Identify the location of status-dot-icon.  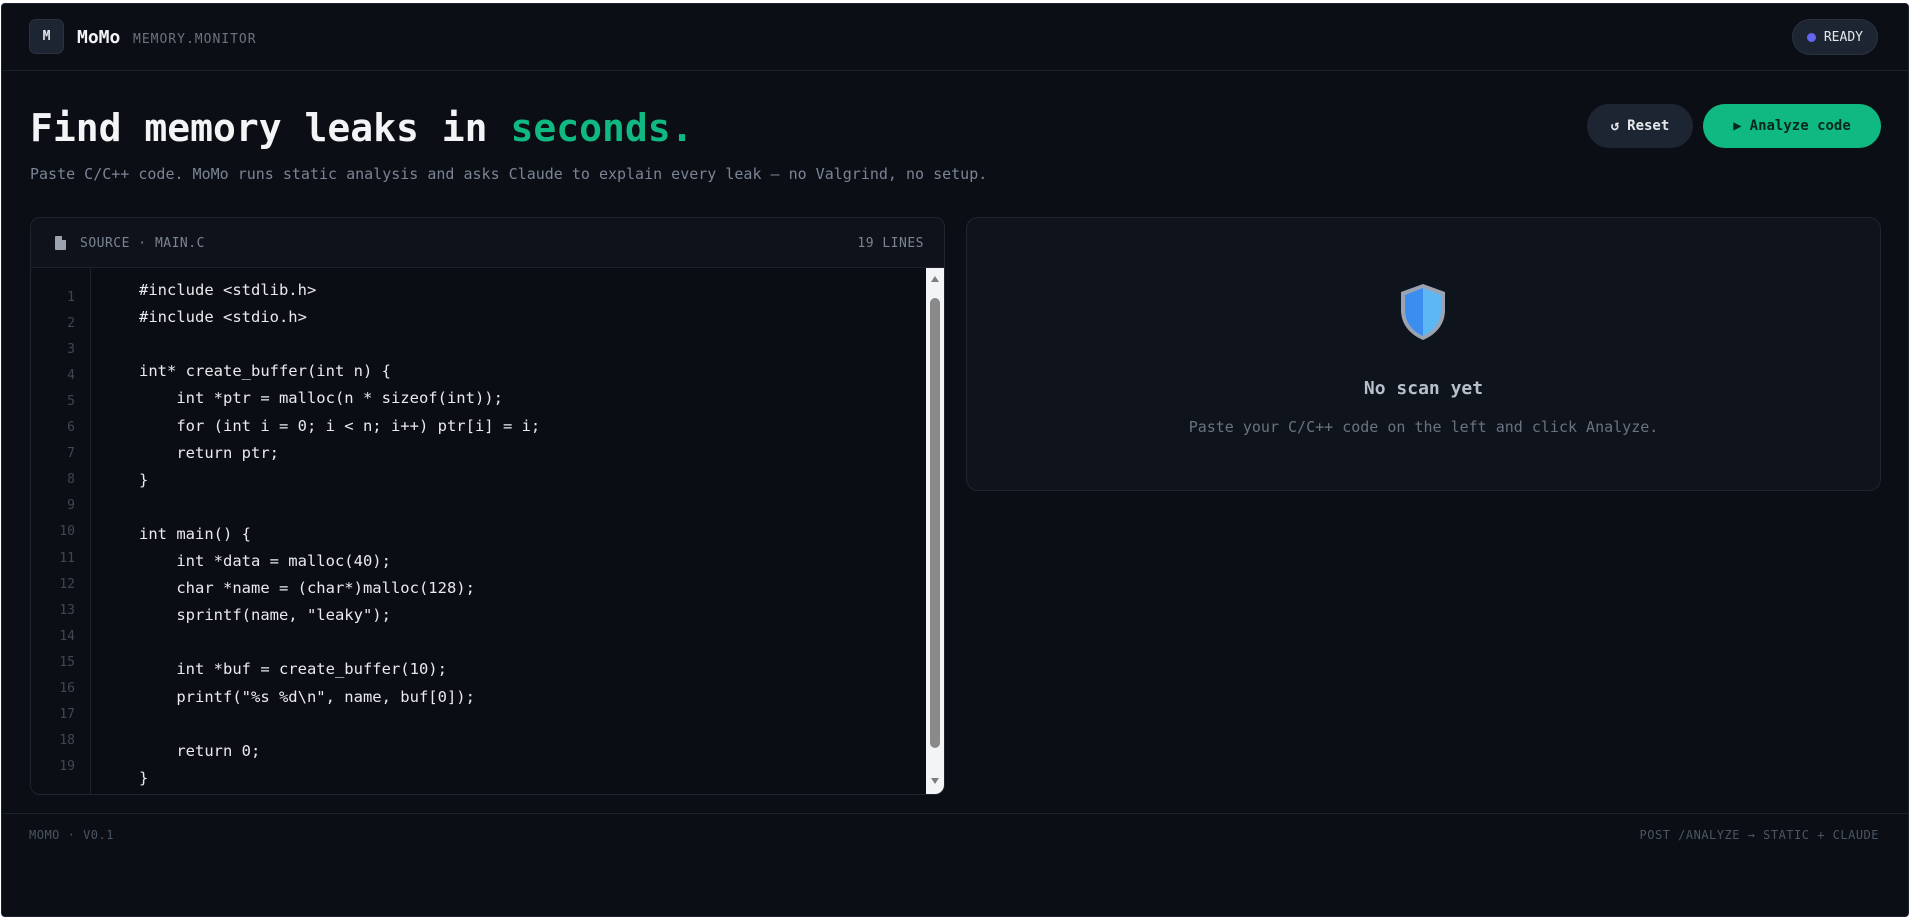
(1811, 37).